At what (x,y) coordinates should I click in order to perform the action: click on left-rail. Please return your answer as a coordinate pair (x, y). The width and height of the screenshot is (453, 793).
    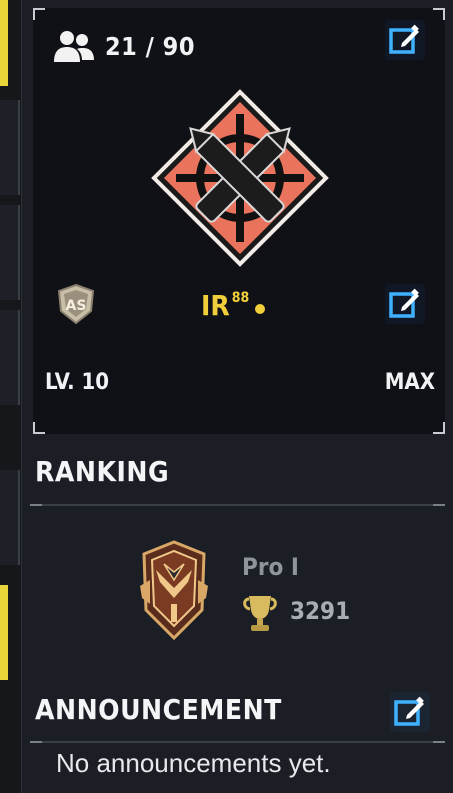
    Looking at the image, I should click on (11, 396).